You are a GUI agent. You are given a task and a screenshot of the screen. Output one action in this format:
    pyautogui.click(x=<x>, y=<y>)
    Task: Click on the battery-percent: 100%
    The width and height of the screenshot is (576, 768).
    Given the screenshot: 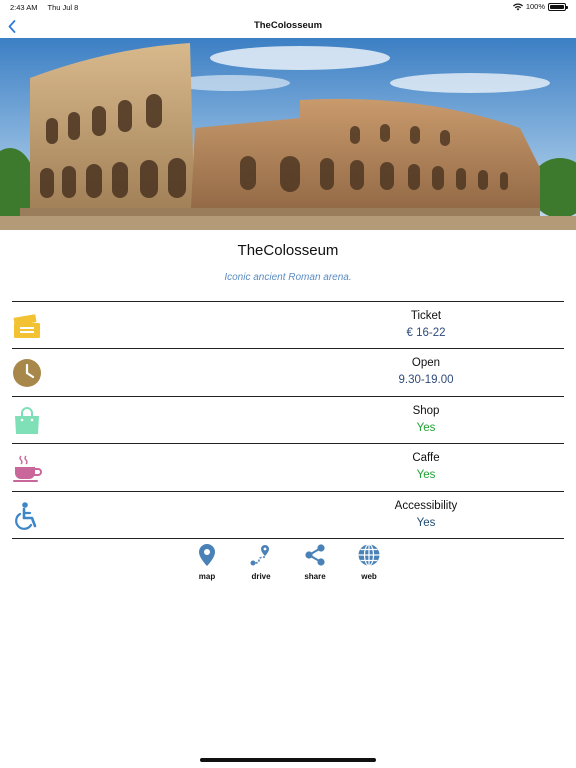 What is the action you would take?
    pyautogui.click(x=535, y=6)
    